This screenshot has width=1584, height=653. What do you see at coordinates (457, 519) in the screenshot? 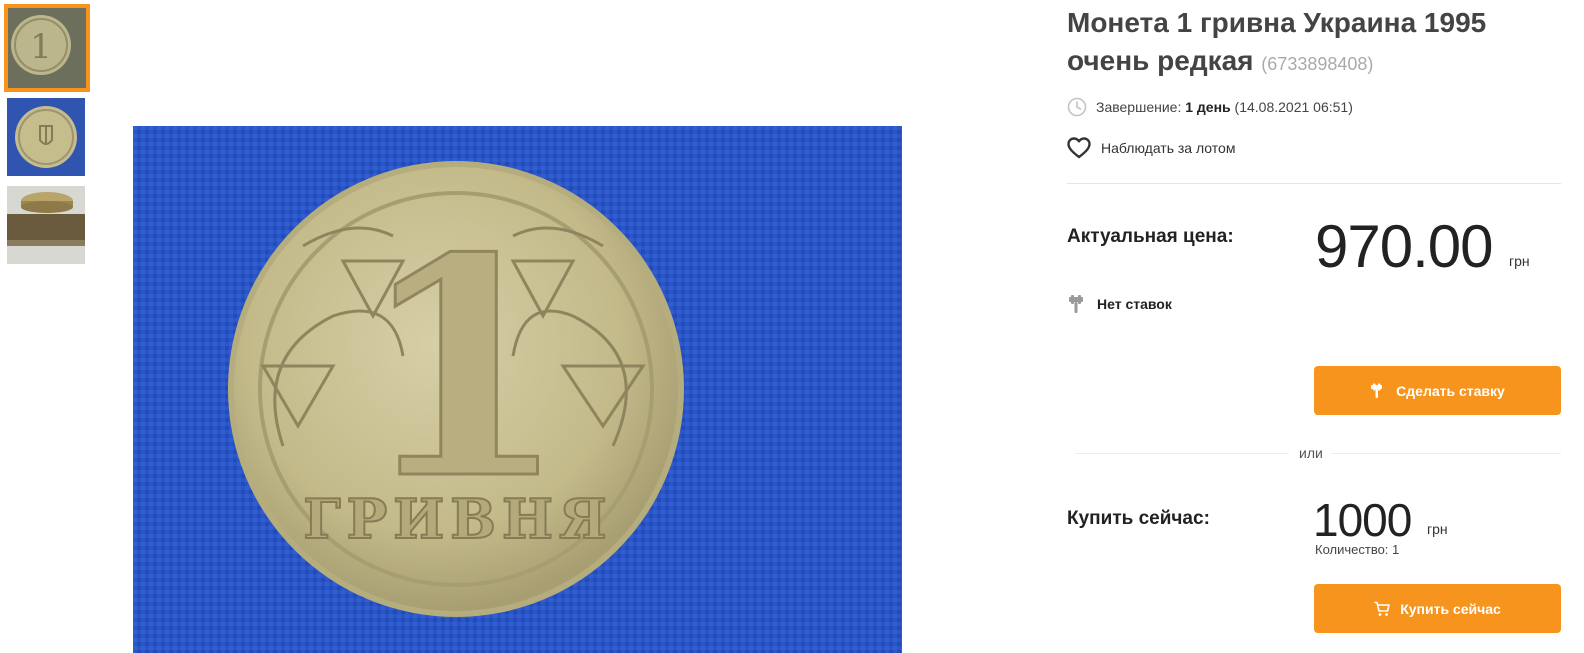
I see `coin-inscription: ГРИВНЯ` at bounding box center [457, 519].